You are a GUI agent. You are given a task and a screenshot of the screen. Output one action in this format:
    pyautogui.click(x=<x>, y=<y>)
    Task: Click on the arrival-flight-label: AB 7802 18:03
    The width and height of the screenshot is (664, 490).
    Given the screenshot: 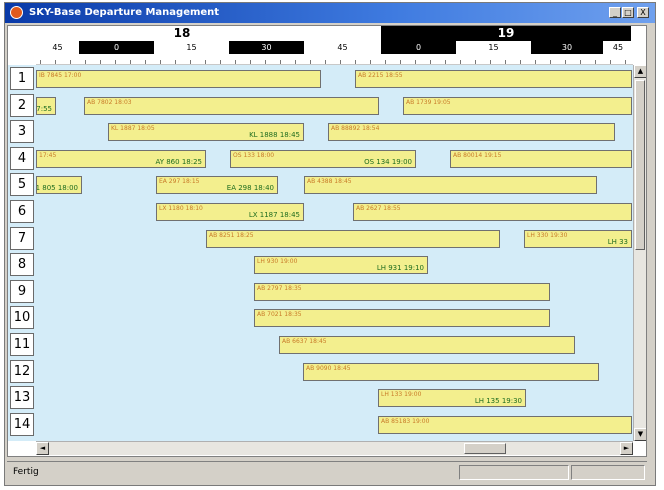 What is the action you would take?
    pyautogui.click(x=109, y=102)
    